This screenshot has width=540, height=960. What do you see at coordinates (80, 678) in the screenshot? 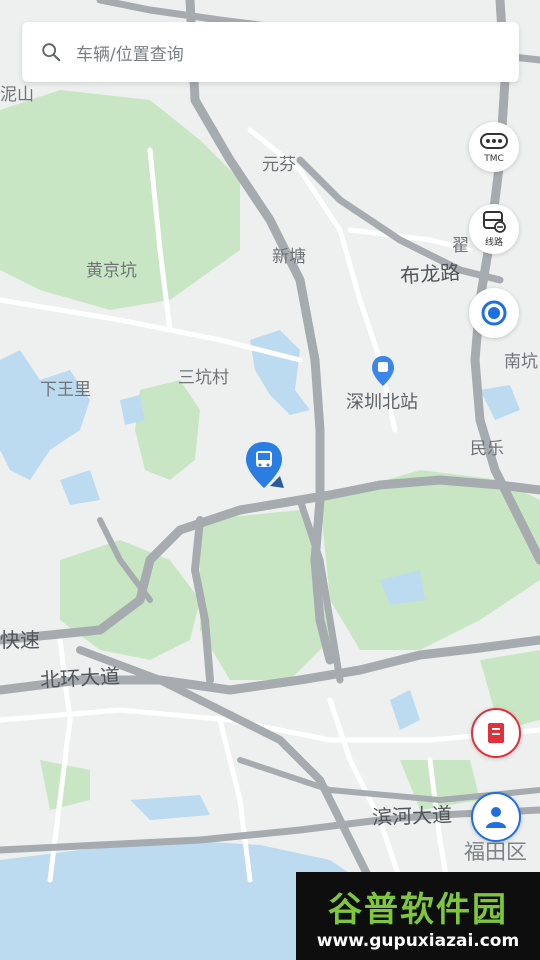
I see `road-label: 北环大道` at bounding box center [80, 678].